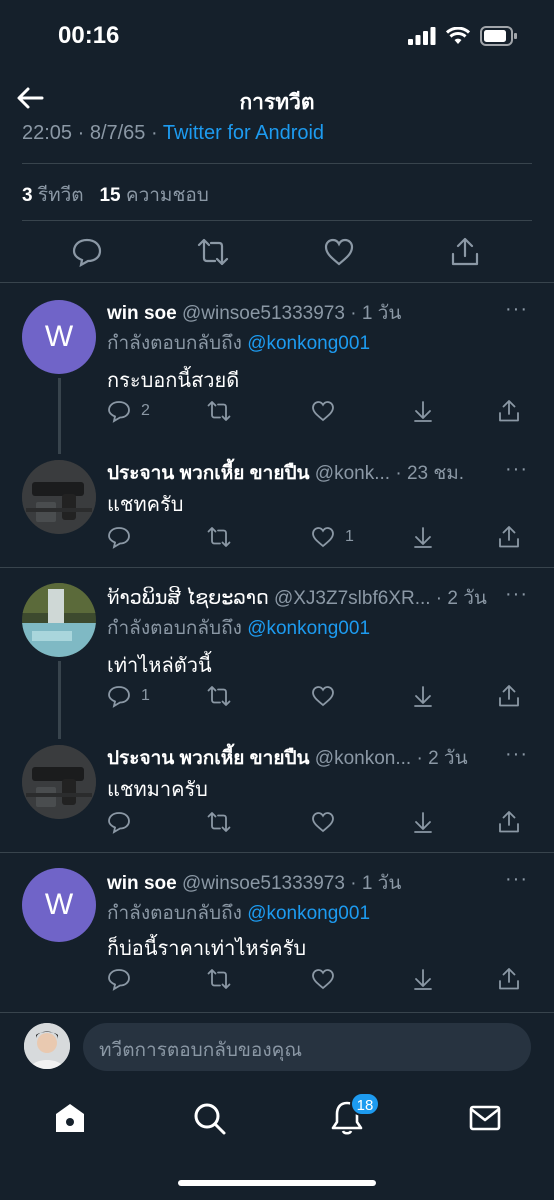 The width and height of the screenshot is (554, 1200). Describe the element at coordinates (167, 195) in the screenshot. I see `like-label: ความชอบ` at that location.